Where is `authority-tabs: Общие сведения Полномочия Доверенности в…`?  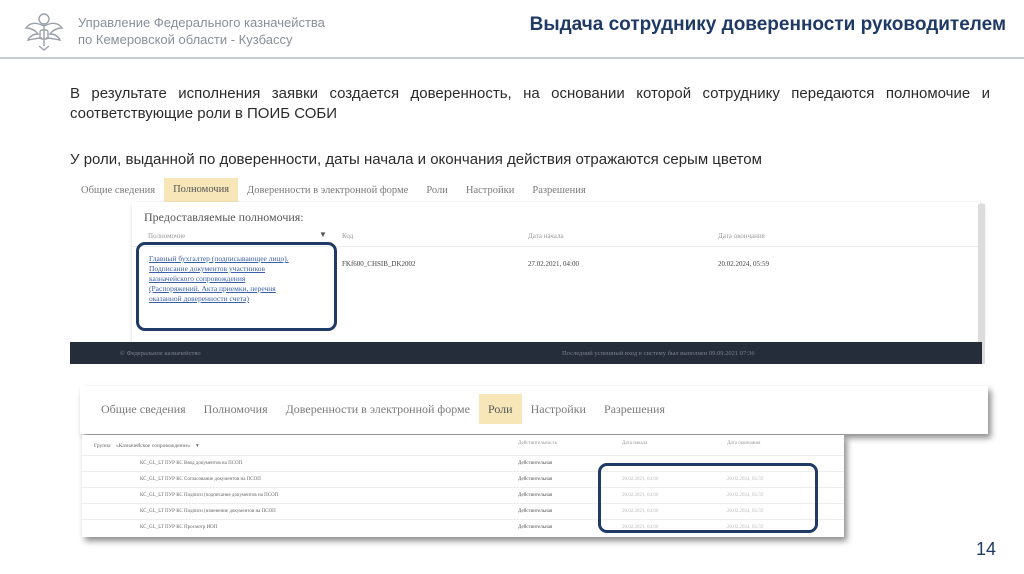 authority-tabs: Общие сведения Полномочия Доверенности в… is located at coordinates (333, 190).